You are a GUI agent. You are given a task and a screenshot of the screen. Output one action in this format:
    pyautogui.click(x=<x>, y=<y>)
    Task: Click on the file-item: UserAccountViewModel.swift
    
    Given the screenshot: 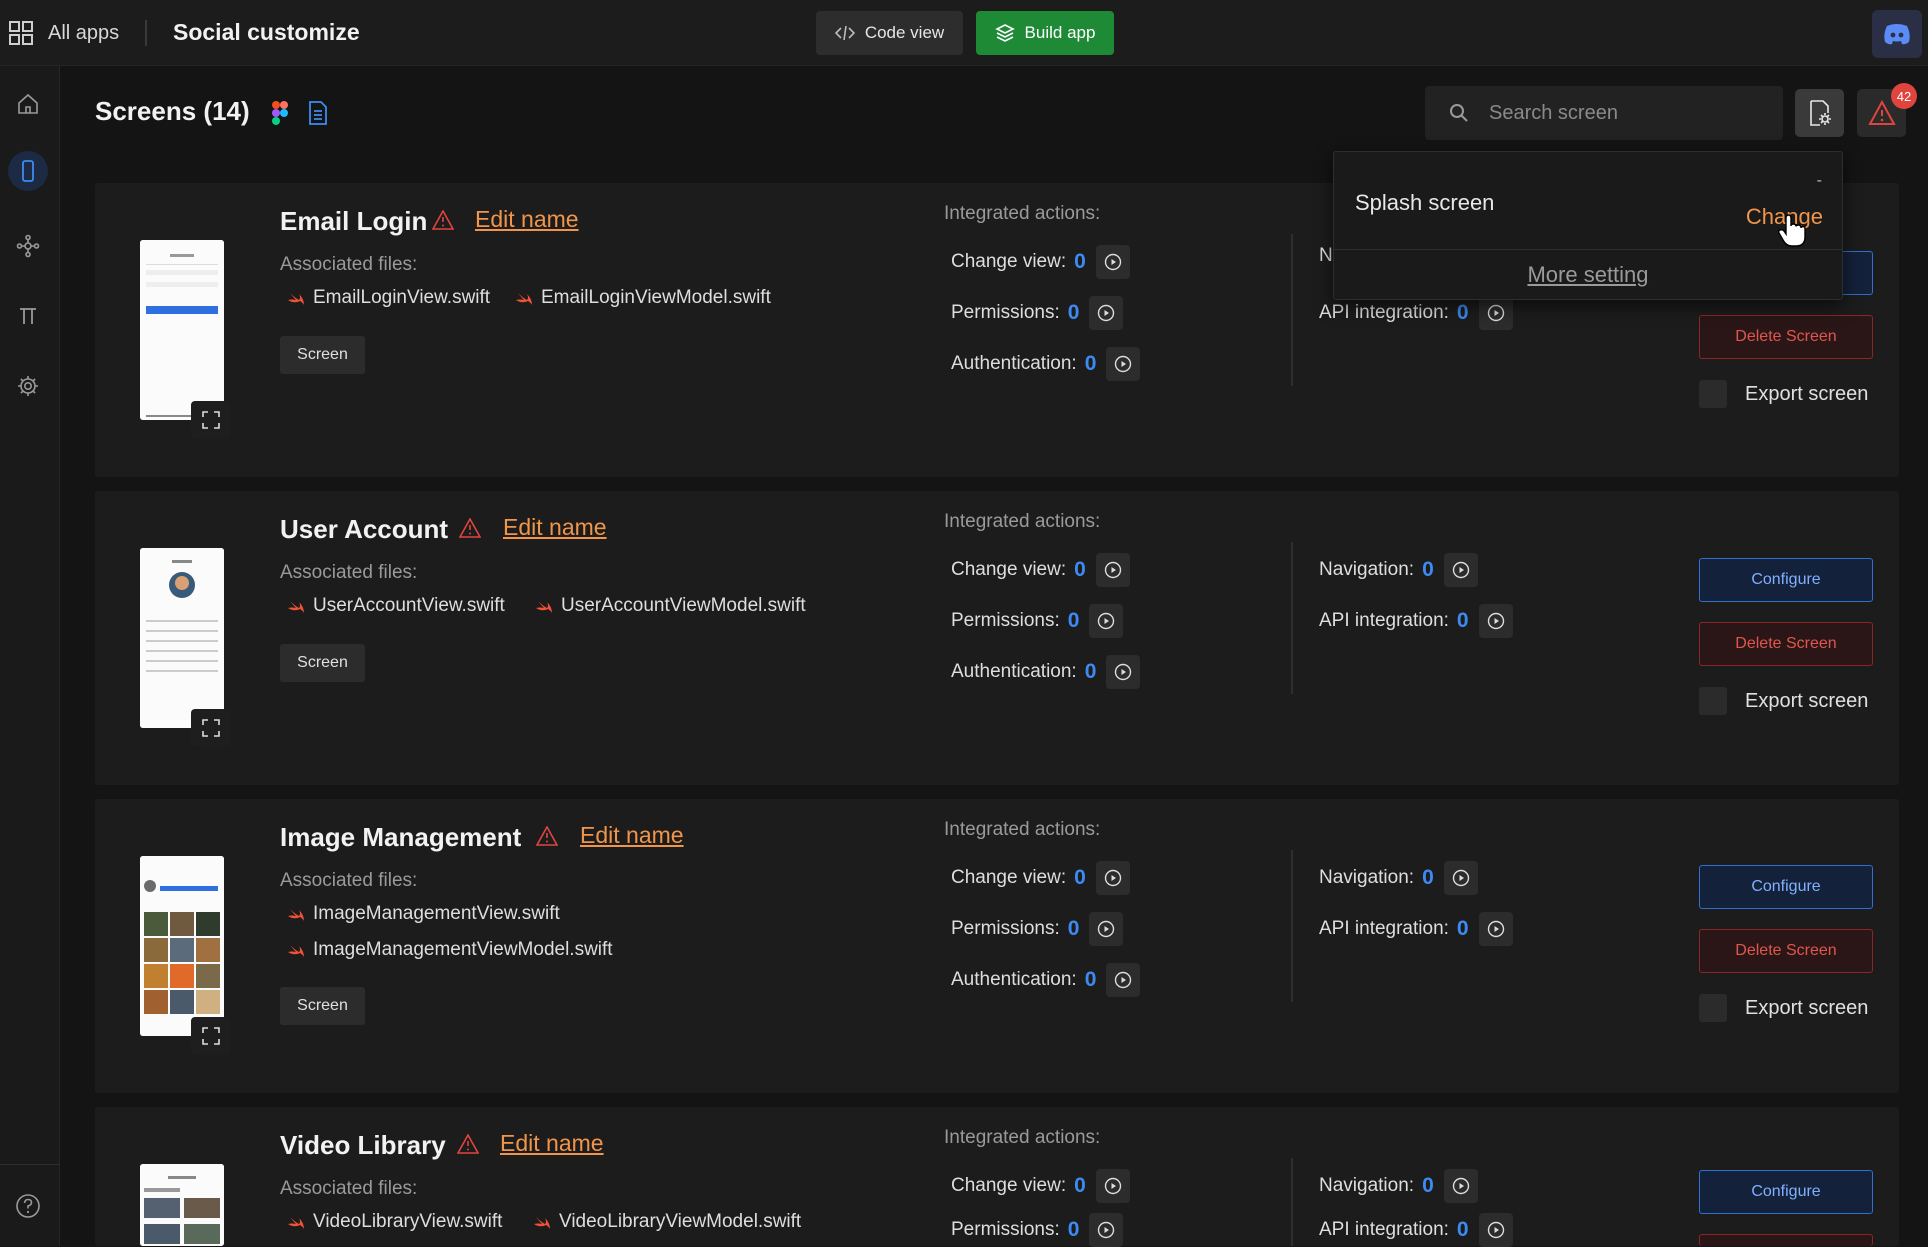 What is the action you would take?
    pyautogui.click(x=670, y=606)
    